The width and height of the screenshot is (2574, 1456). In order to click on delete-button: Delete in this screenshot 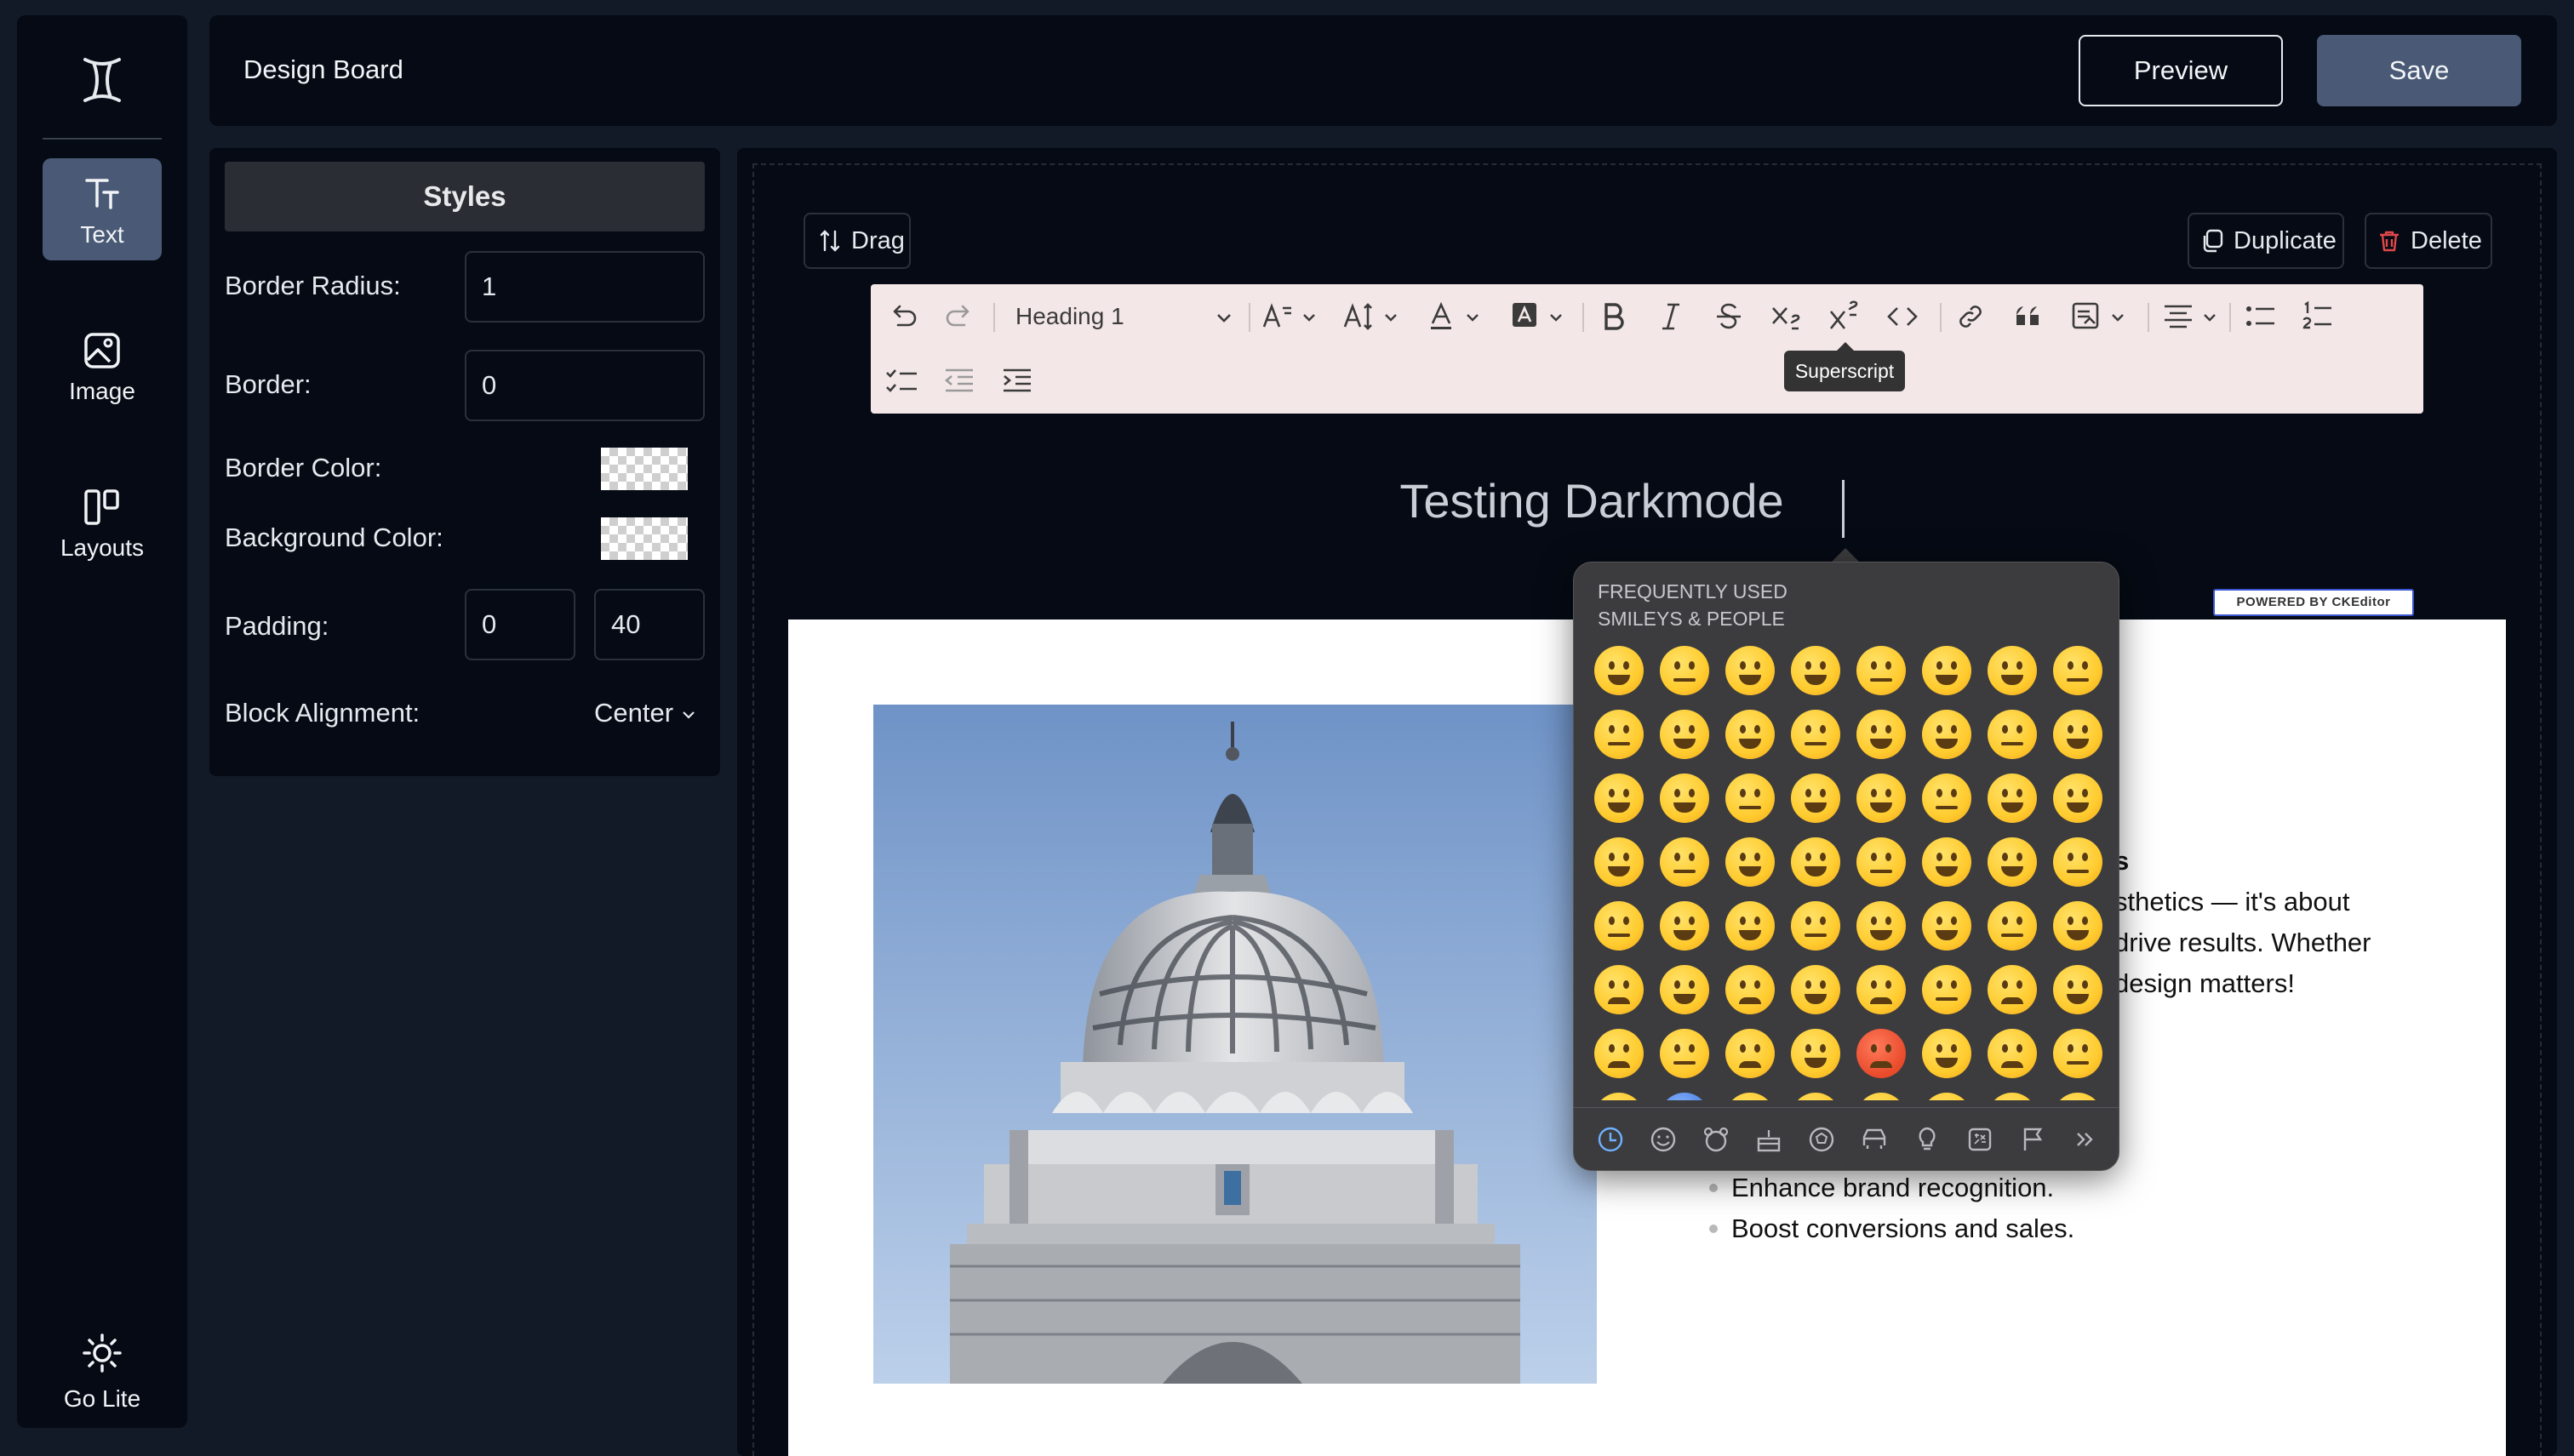, I will do `click(2428, 241)`.